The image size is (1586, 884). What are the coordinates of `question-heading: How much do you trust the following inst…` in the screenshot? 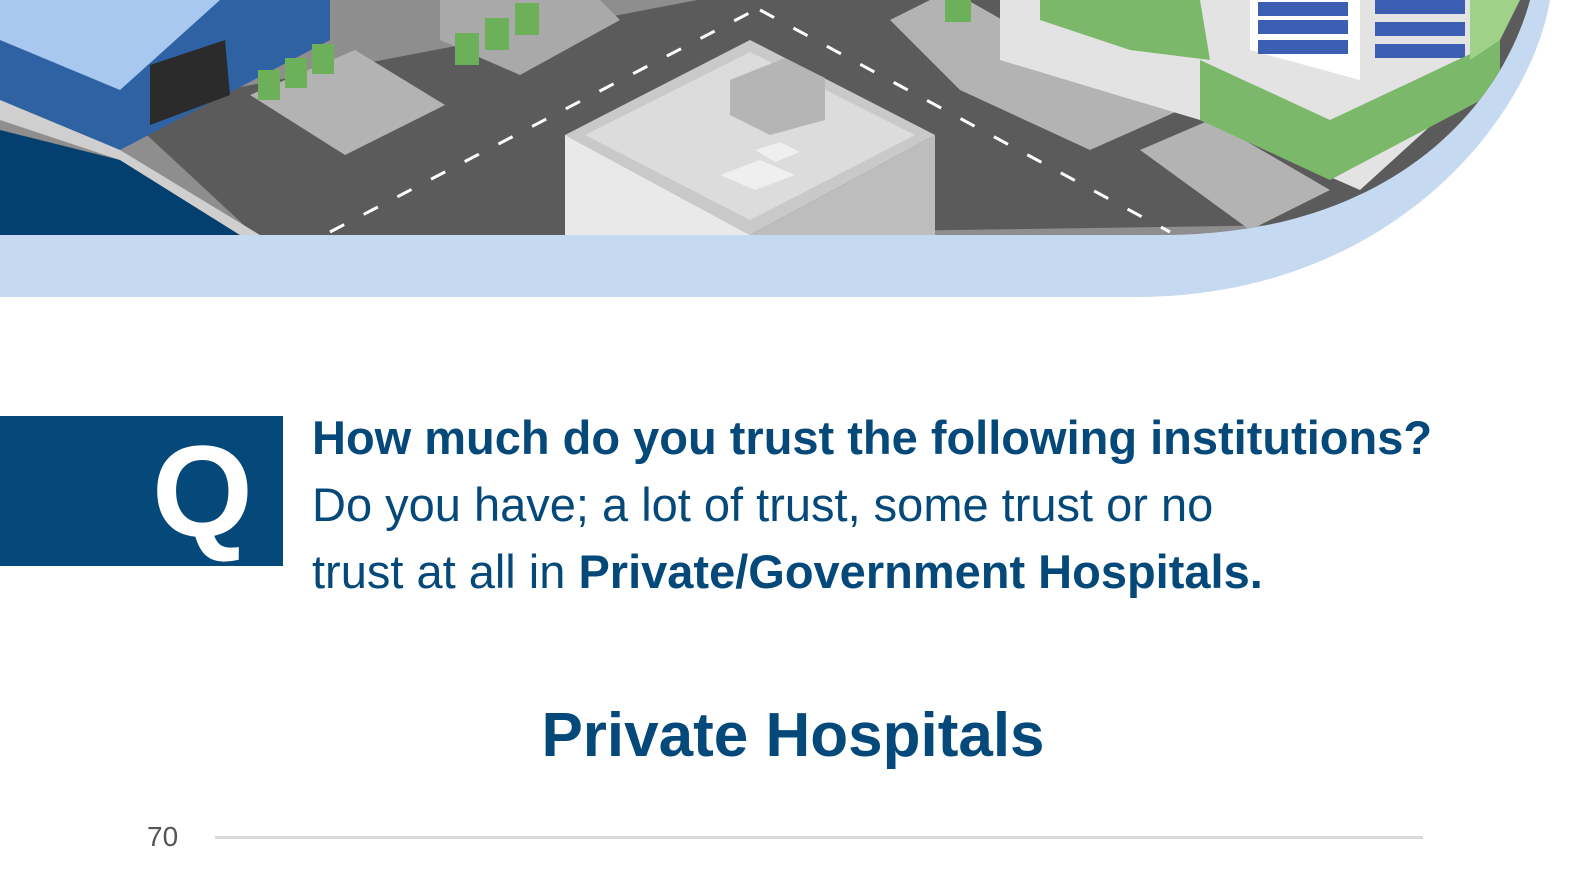 It's located at (872, 437).